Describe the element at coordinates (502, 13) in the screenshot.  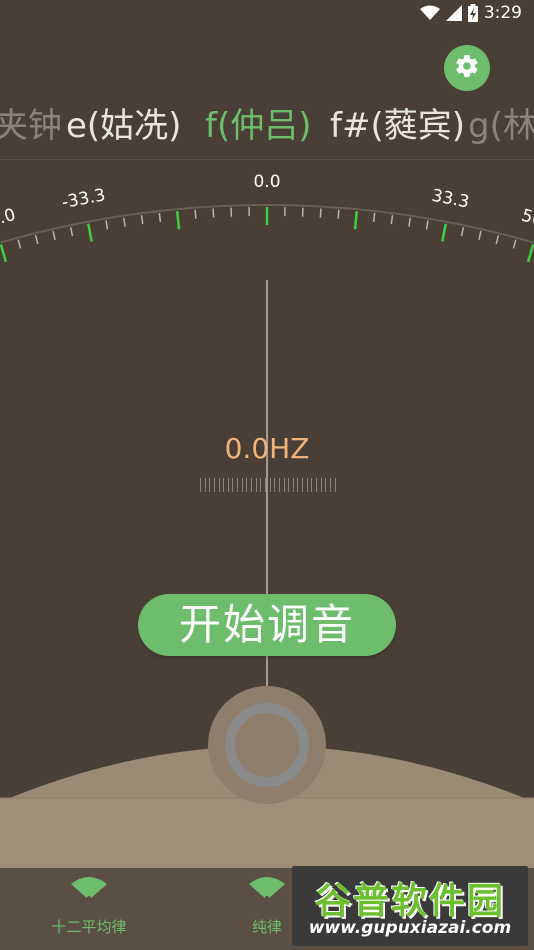
I see `status-time: 3:29` at that location.